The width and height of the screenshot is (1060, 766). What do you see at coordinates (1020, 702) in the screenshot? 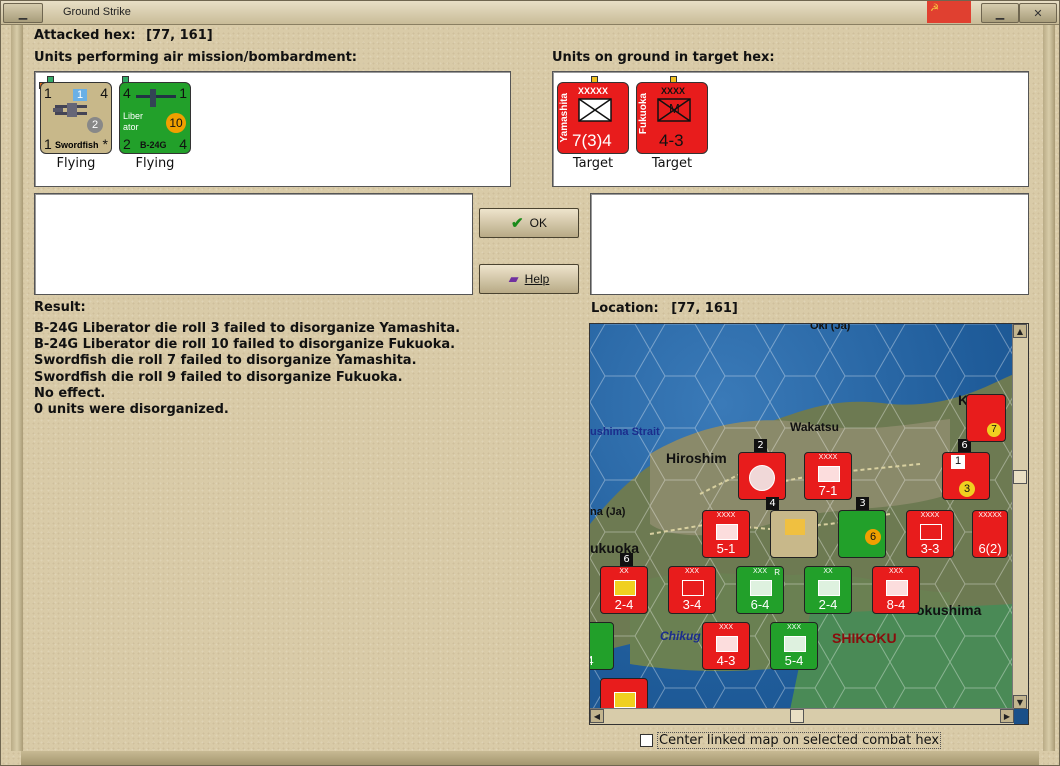
I see `scroll-down-icon: ▼` at bounding box center [1020, 702].